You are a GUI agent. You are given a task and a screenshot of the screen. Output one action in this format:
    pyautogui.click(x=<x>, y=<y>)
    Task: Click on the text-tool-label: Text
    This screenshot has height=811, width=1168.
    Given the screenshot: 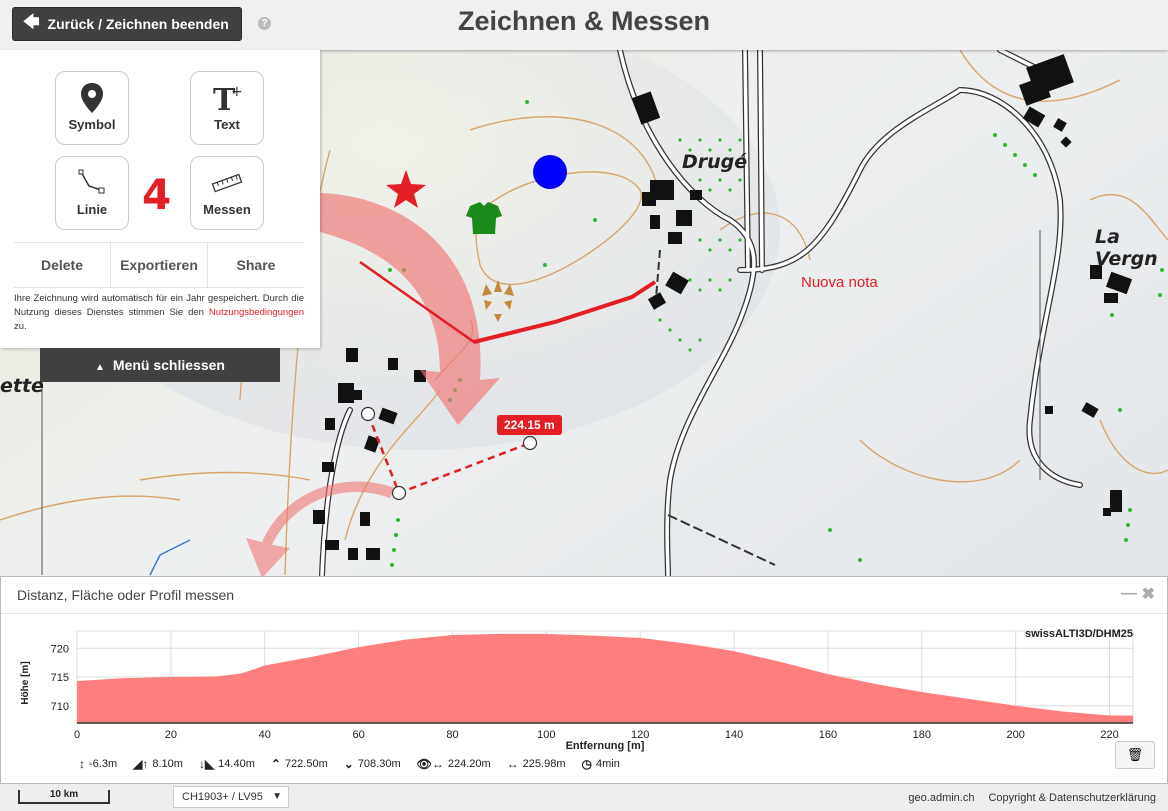 What is the action you would take?
    pyautogui.click(x=227, y=124)
    